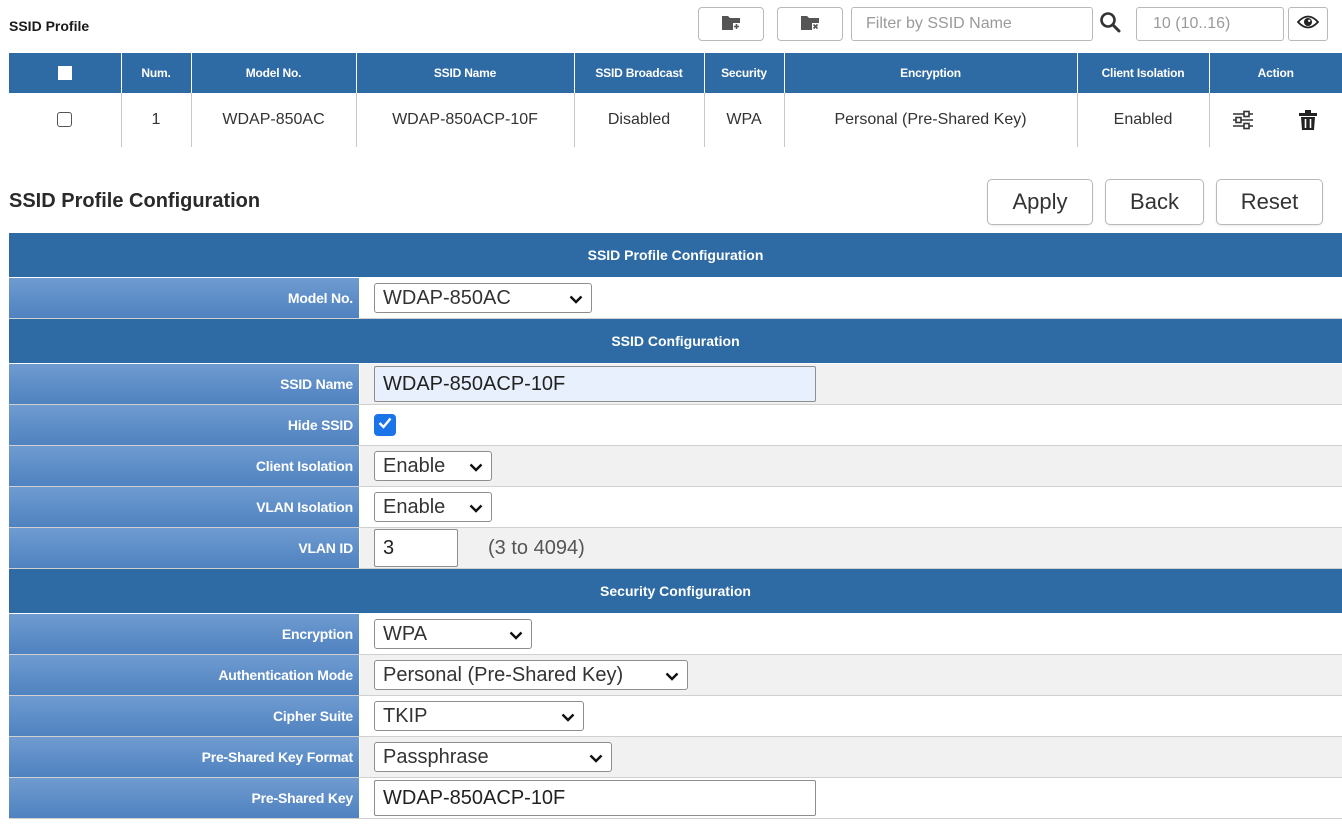  What do you see at coordinates (675, 341) in the screenshot?
I see `section-header-ssid: SSID Configuration` at bounding box center [675, 341].